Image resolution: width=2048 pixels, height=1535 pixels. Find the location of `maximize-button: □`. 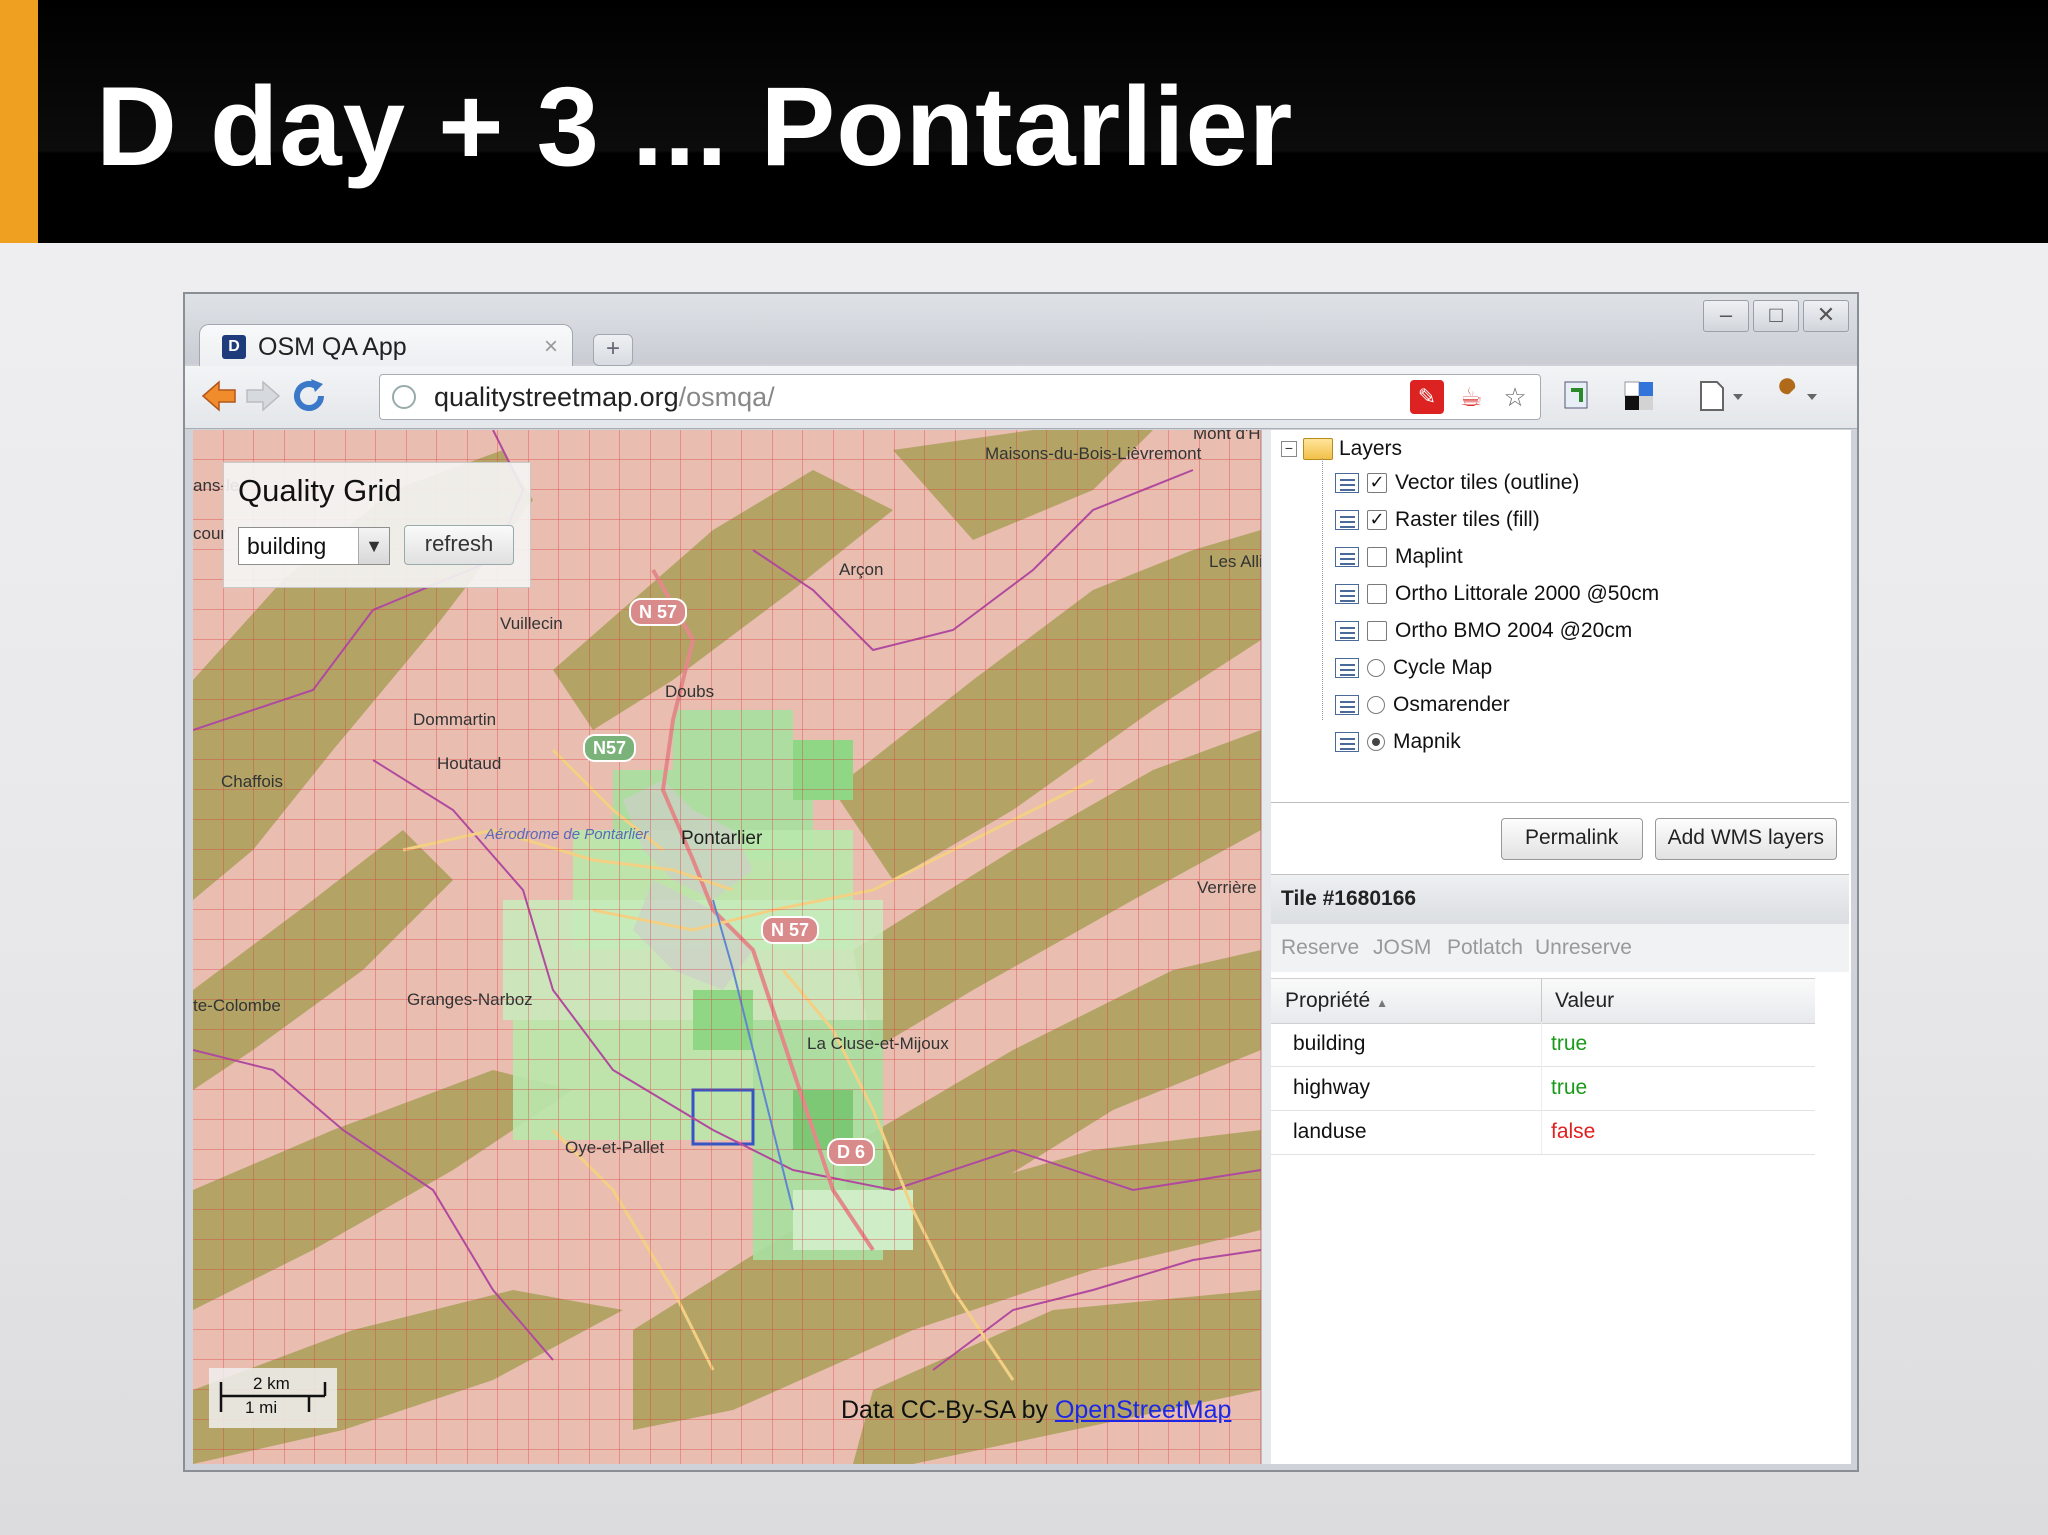

maximize-button: □ is located at coordinates (1776, 316).